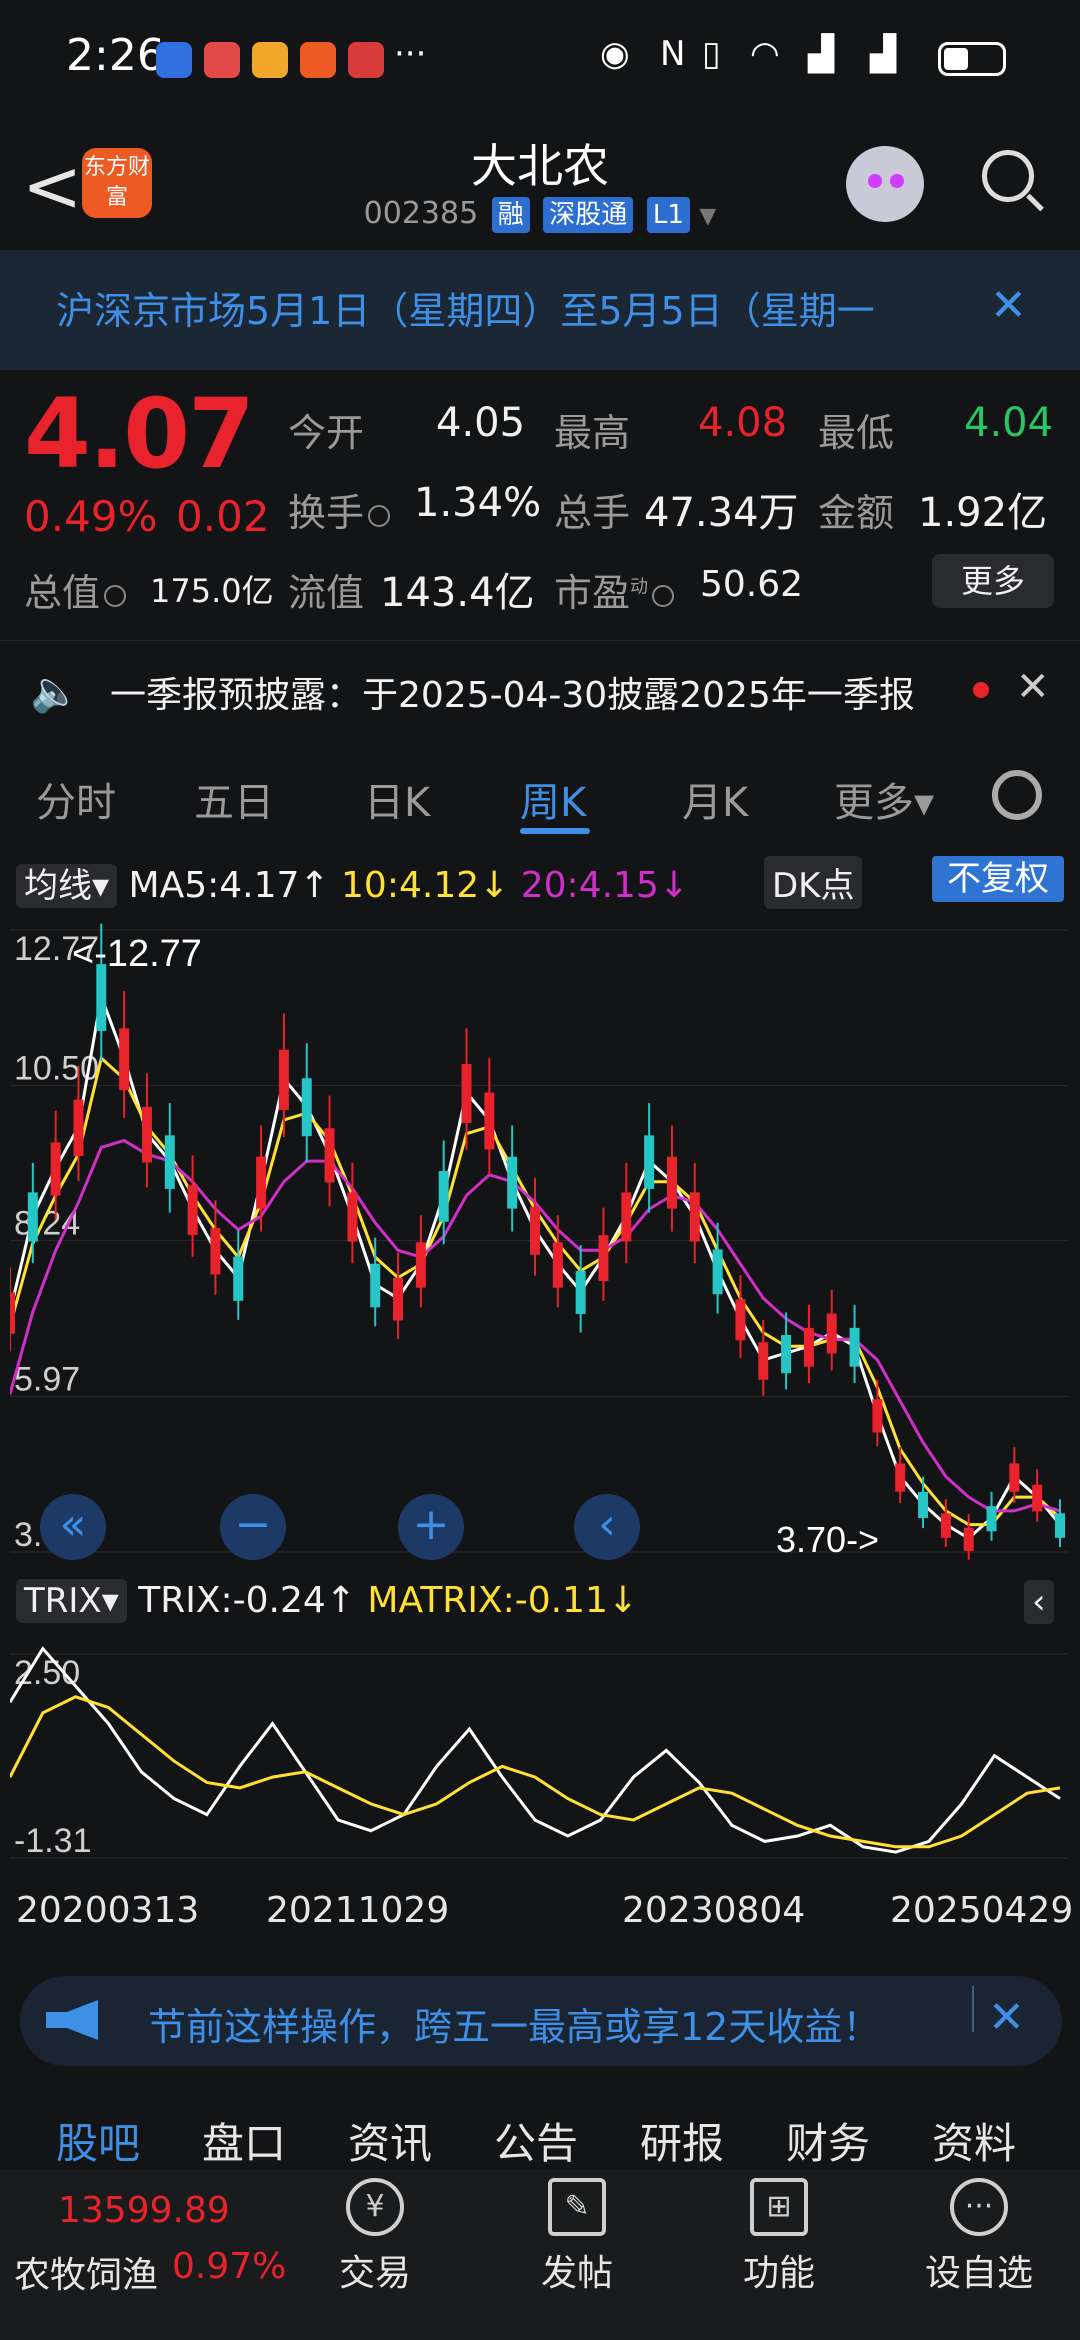 The height and width of the screenshot is (2340, 1080). What do you see at coordinates (510, 215) in the screenshot?
I see `tag-margin: 融` at bounding box center [510, 215].